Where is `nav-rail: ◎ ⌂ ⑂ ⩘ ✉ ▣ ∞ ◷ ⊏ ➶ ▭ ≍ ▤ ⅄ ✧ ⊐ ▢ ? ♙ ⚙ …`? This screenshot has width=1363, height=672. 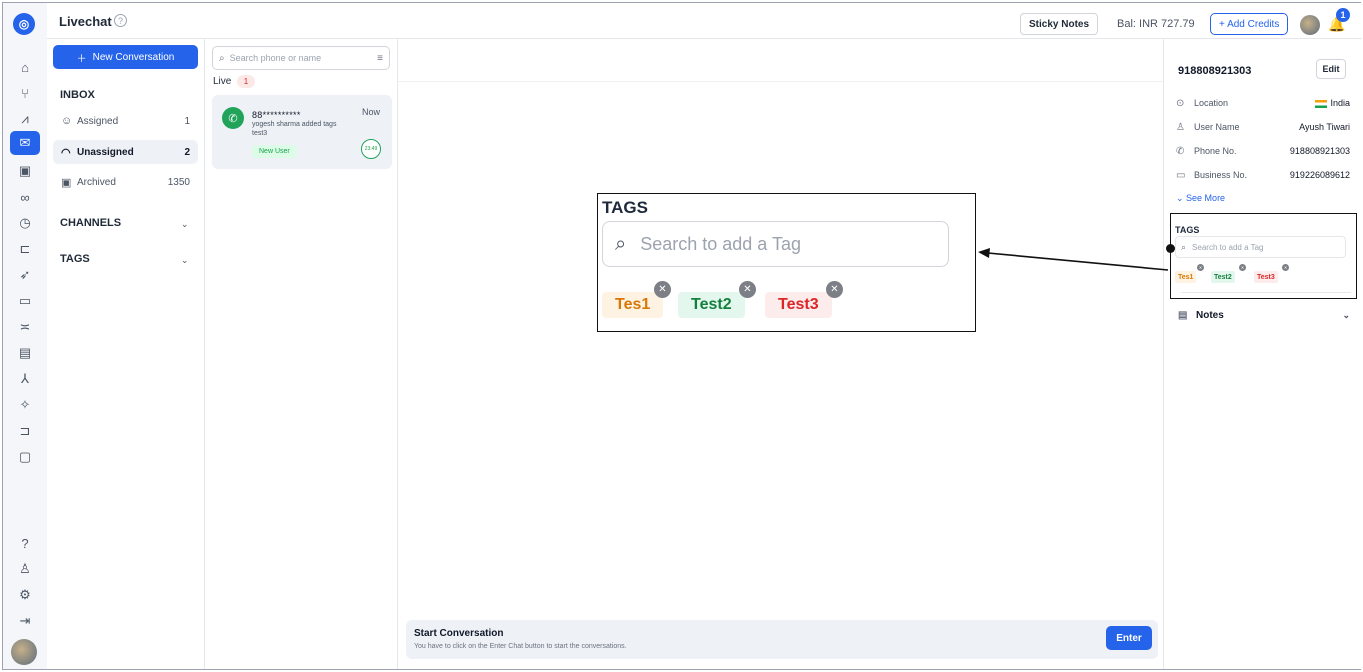 nav-rail: ◎ ⌂ ⑂ ⩘ ✉ ▣ ∞ ◷ ⊏ ➶ ▭ ≍ ▤ ⅄ ✧ ⊐ ▢ ? ♙ ⚙ … is located at coordinates (25, 336).